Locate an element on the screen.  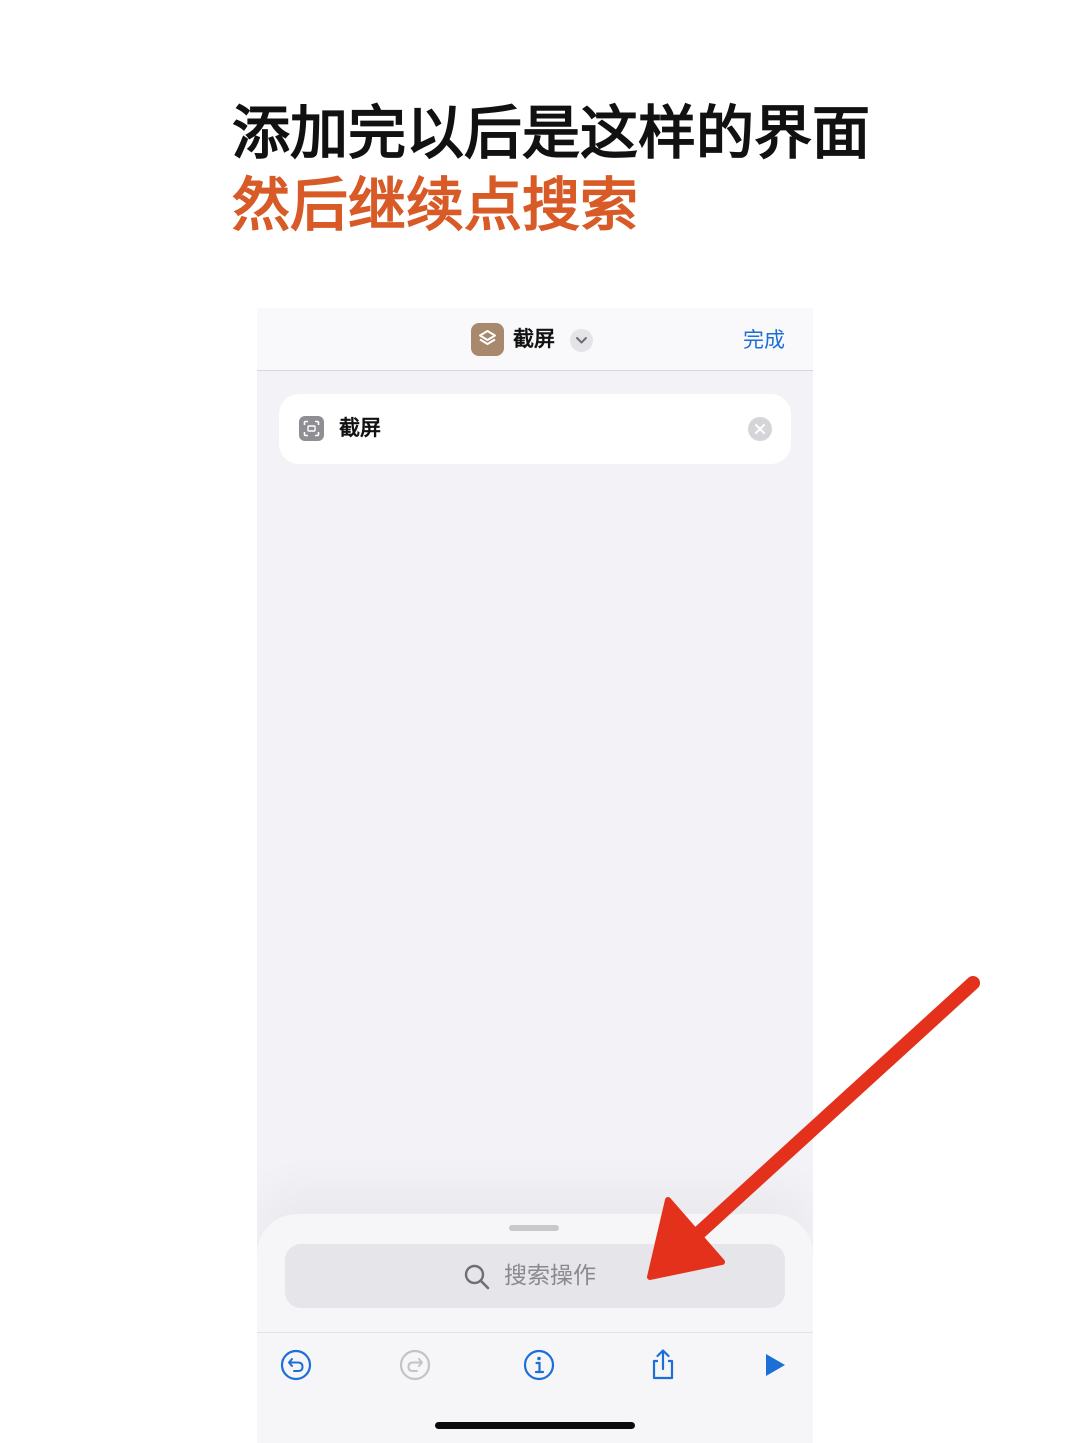
done-button: 完成 is located at coordinates (764, 340).